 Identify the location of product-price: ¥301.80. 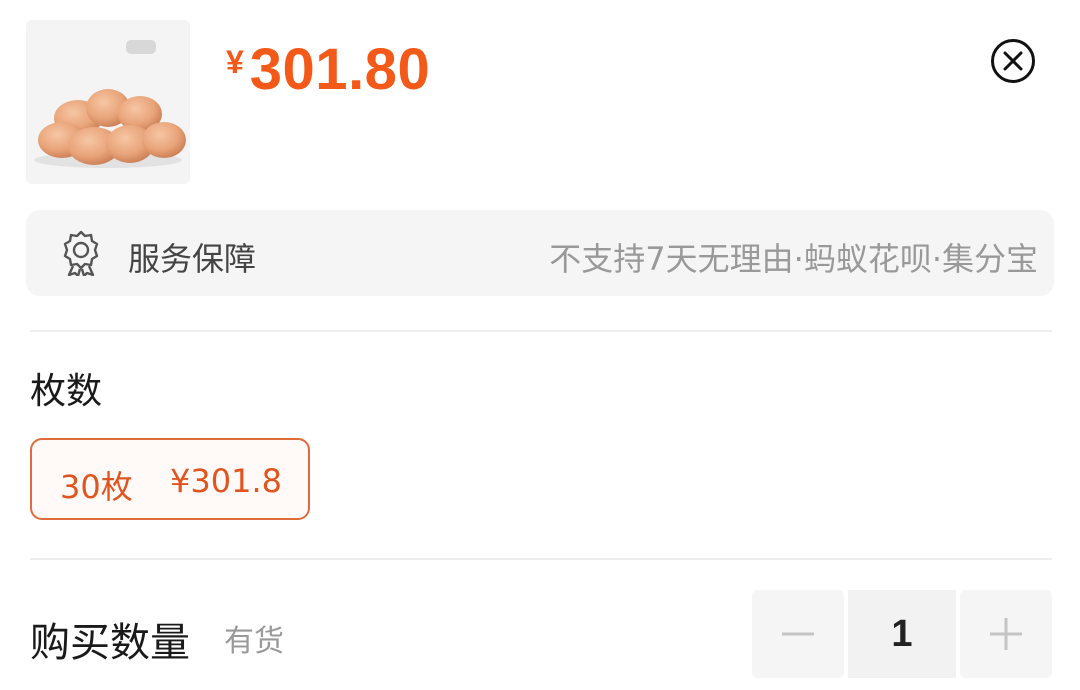
(328, 69).